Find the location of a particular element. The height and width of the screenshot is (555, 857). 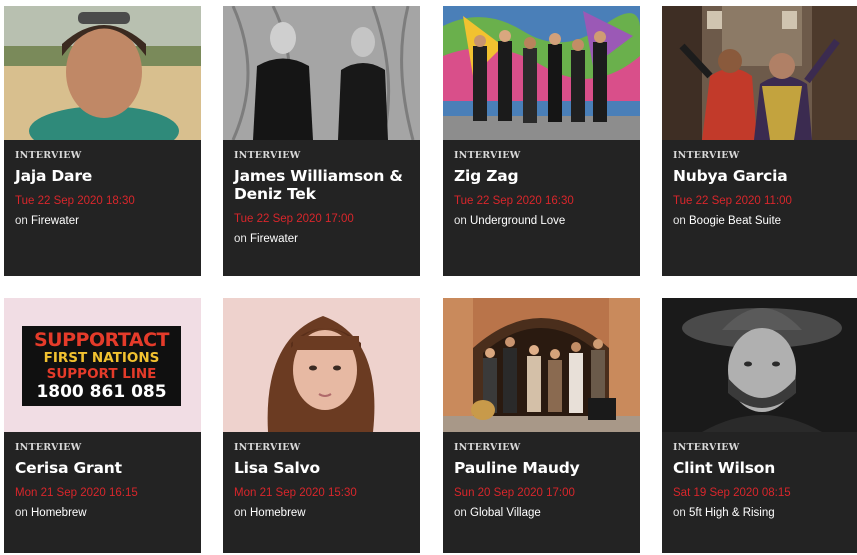

show-line: on Global Village is located at coordinates (543, 513).